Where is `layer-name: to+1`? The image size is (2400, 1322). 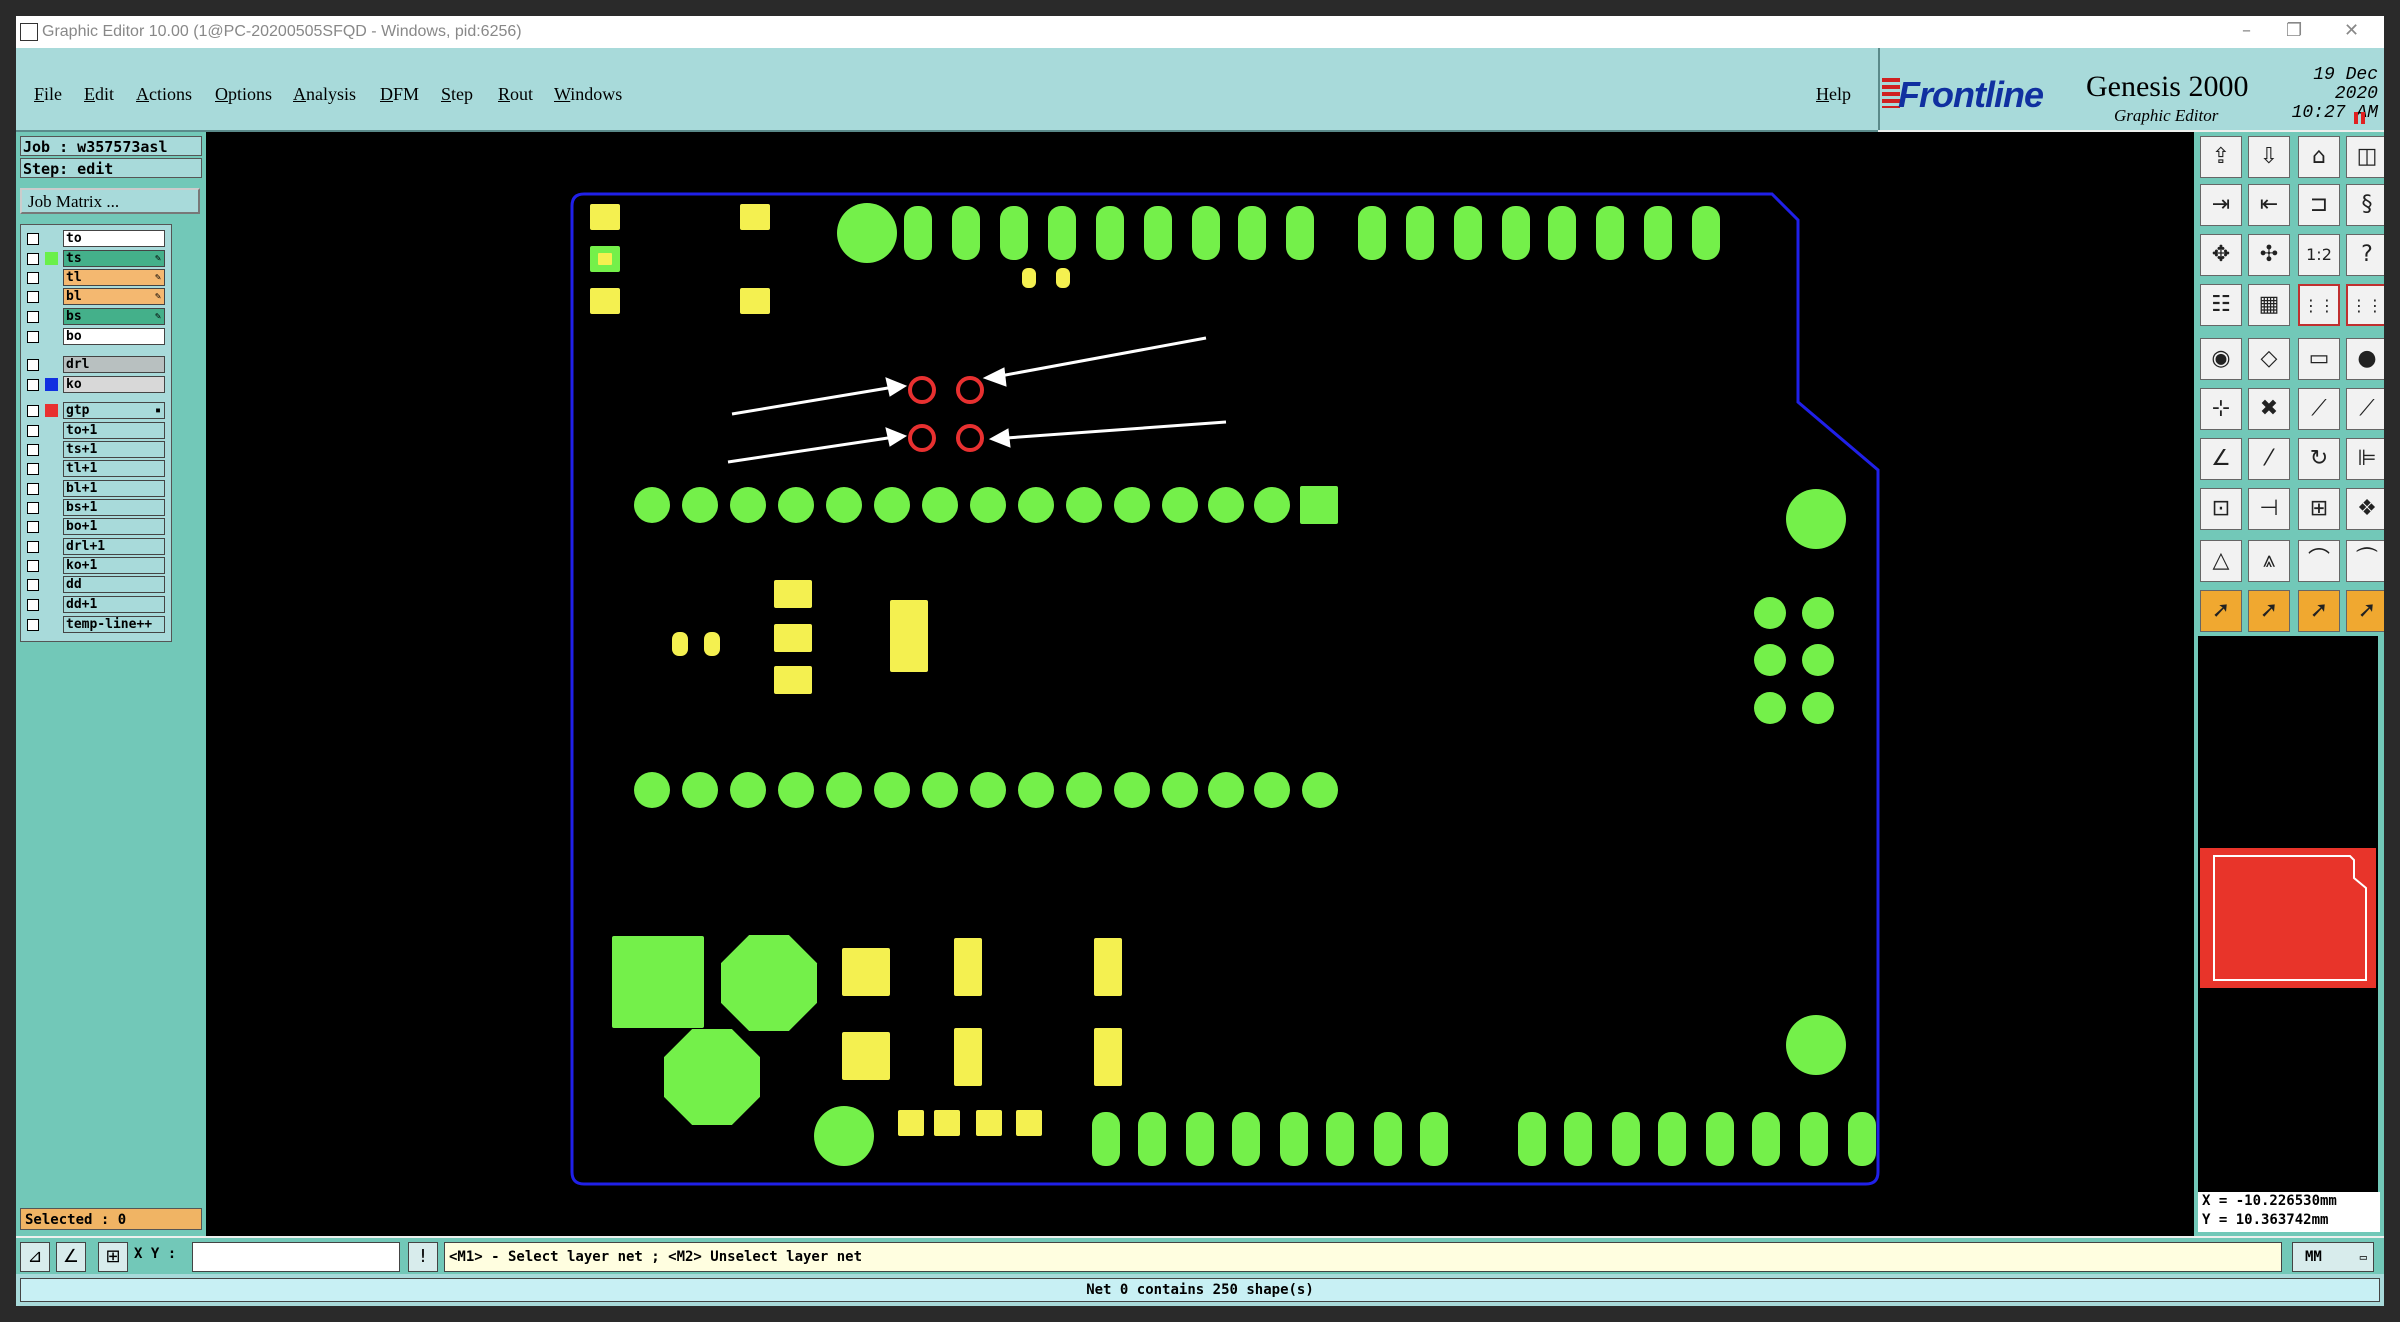
layer-name: to+1 is located at coordinates (114, 430).